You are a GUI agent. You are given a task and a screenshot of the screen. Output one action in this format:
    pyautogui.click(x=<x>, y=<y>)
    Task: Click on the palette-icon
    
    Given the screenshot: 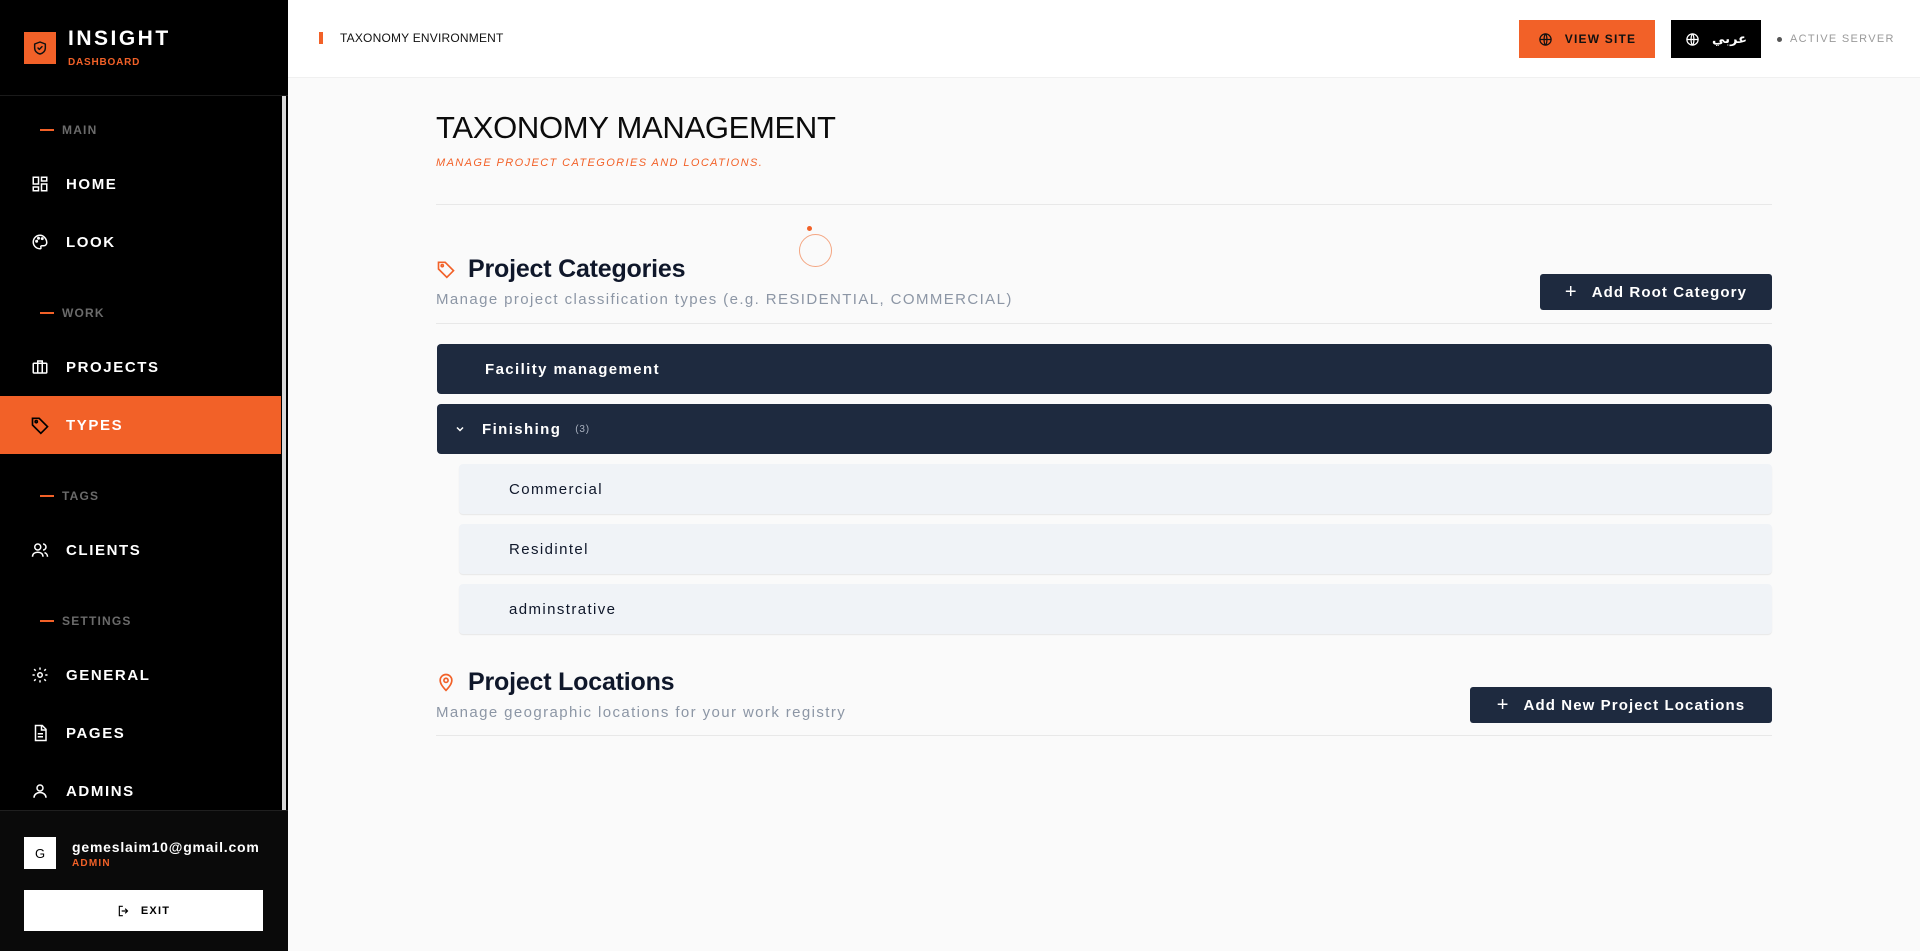 What is the action you would take?
    pyautogui.click(x=40, y=242)
    